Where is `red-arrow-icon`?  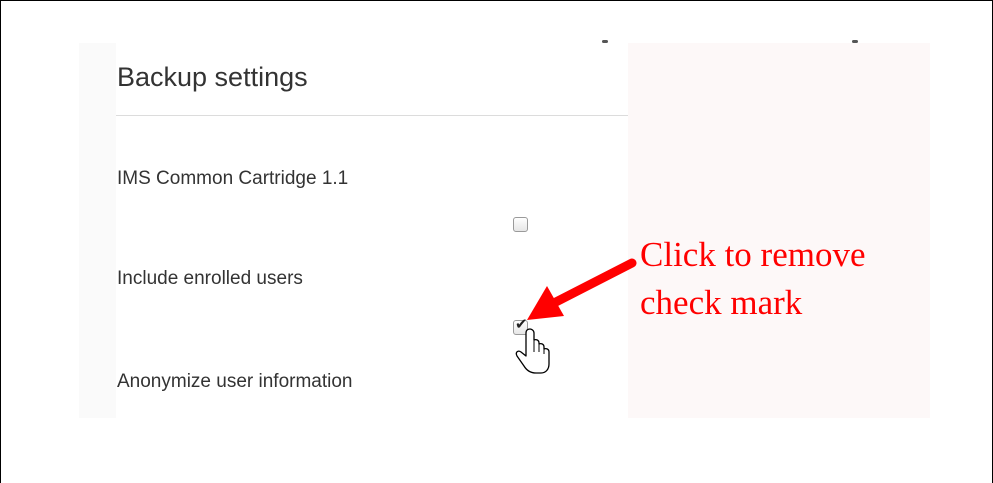
red-arrow-icon is located at coordinates (582, 289).